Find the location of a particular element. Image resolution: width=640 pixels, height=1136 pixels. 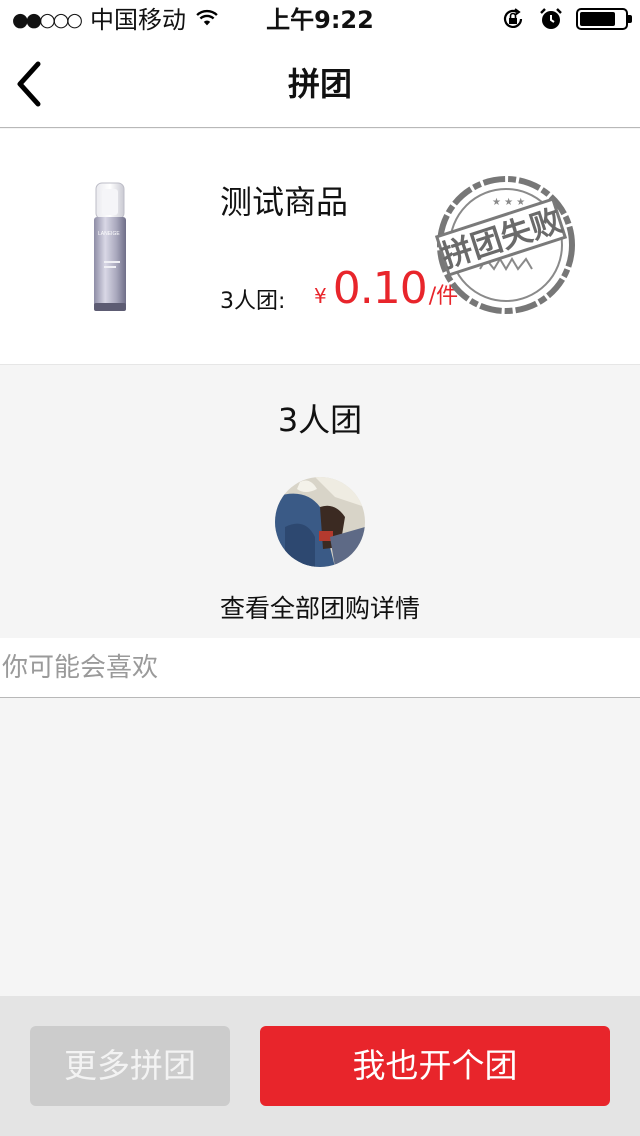

open-group-button: 我也开个团 is located at coordinates (435, 1066).